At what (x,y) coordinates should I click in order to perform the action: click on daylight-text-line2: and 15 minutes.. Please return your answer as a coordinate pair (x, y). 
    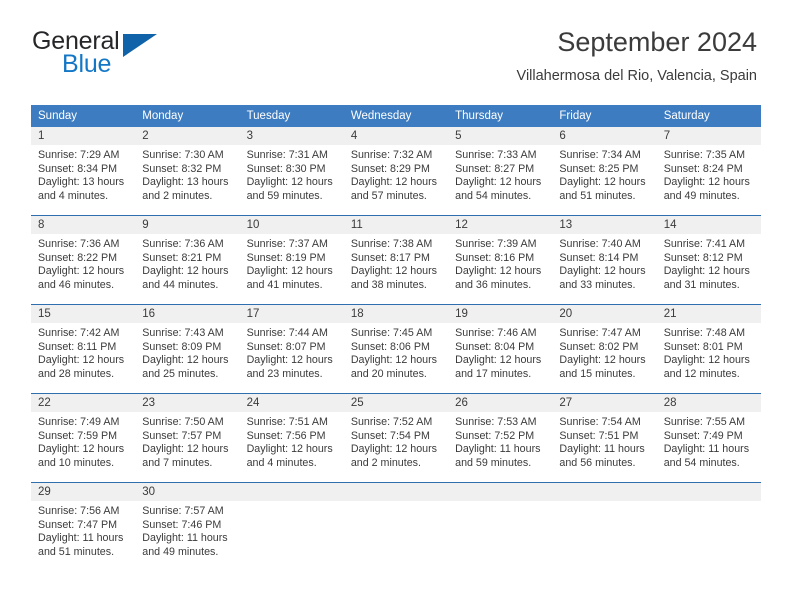
    Looking at the image, I should click on (597, 373).